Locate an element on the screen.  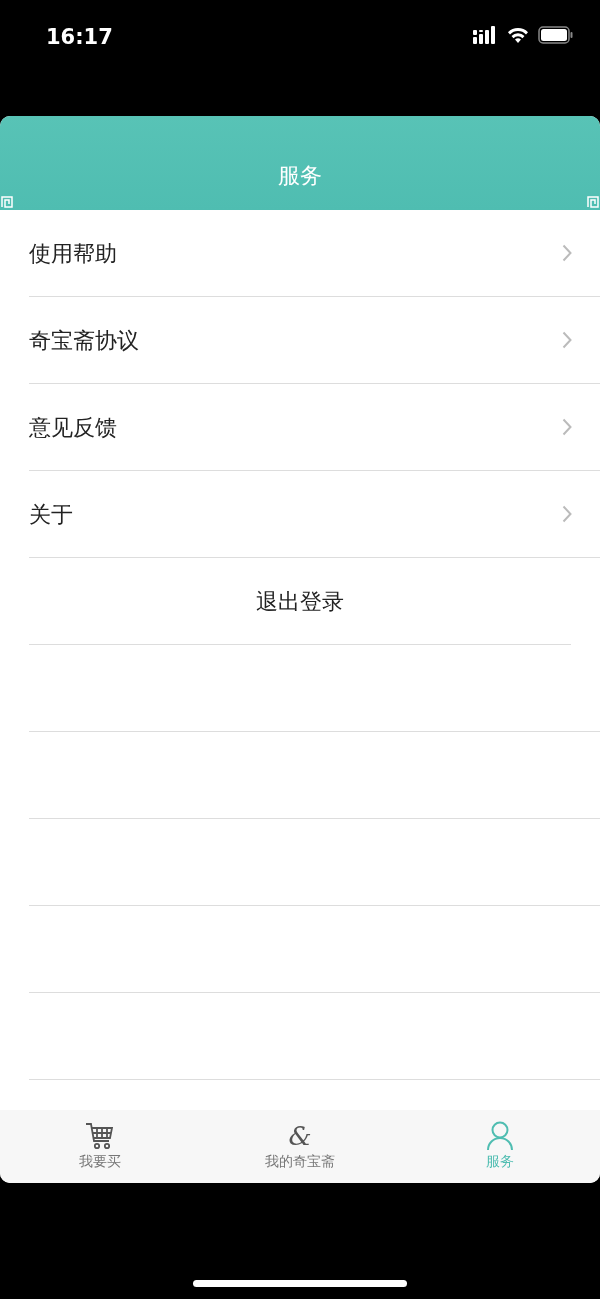
tab: & 我的奇宝斋 is located at coordinates (300, 1146).